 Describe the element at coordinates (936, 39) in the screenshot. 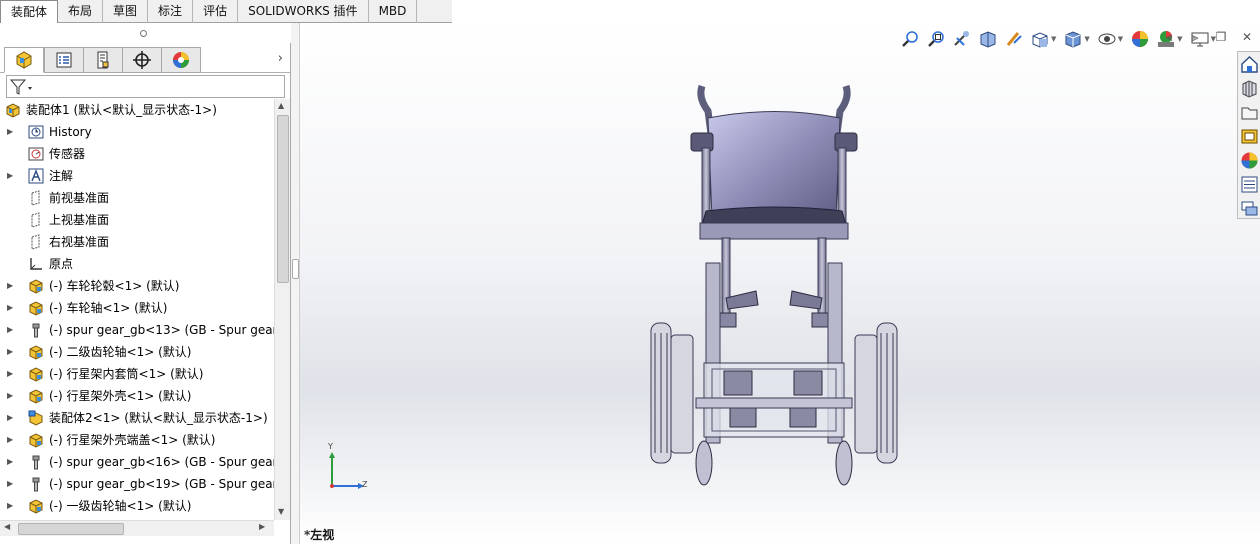

I see `zoom-to-area-button` at that location.